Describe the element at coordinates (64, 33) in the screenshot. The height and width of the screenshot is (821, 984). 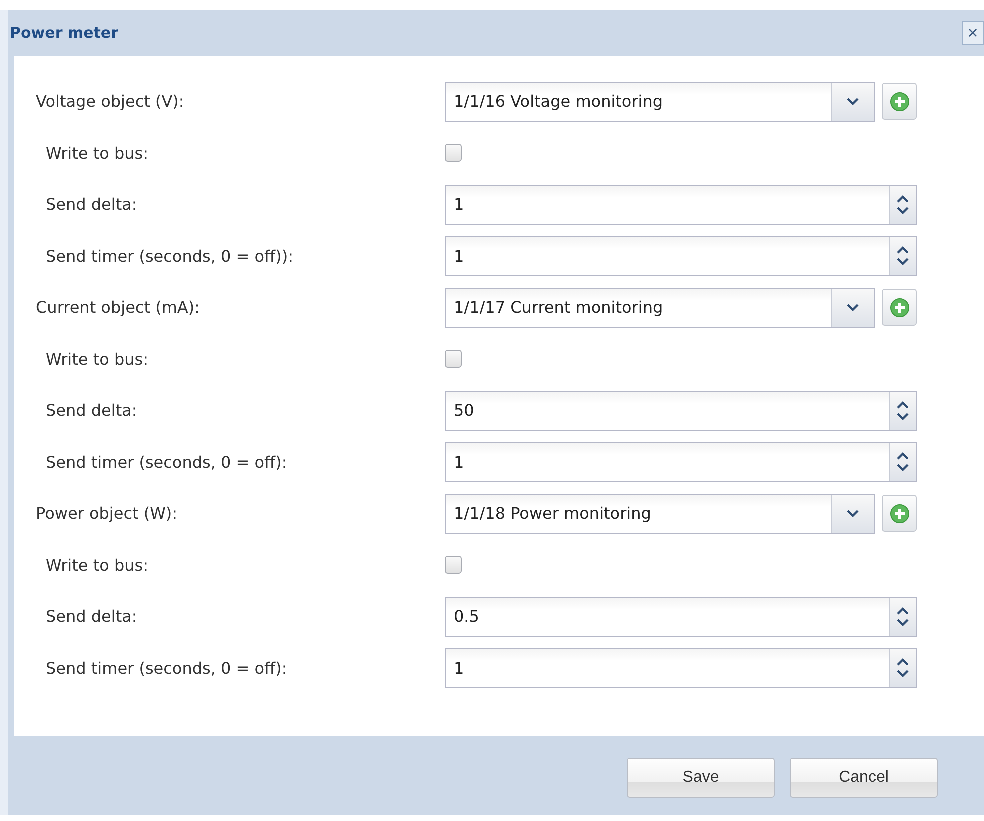
I see `window-title: Power meter` at that location.